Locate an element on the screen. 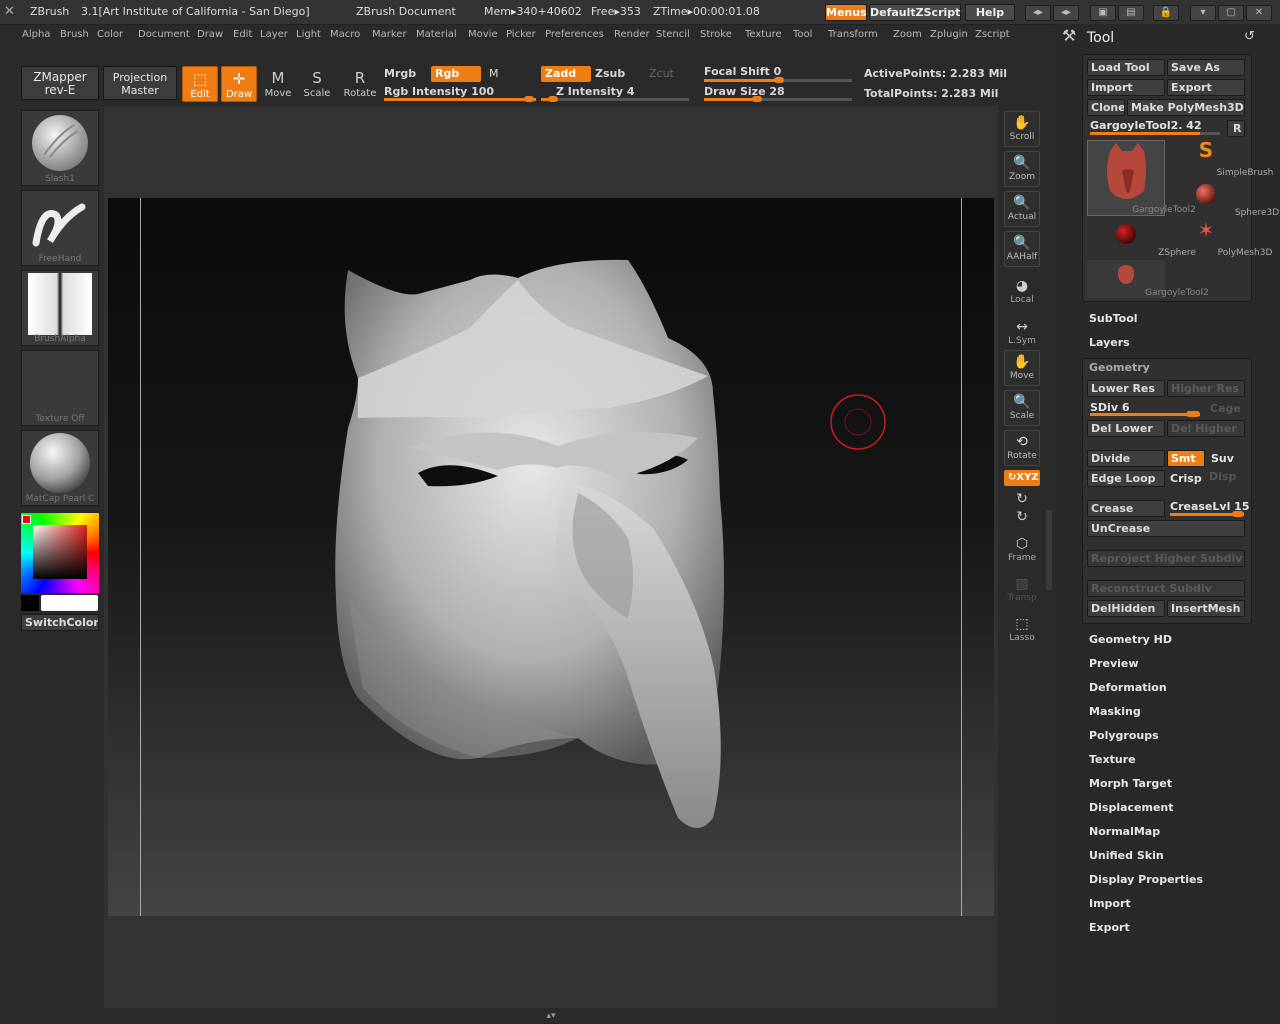  edit-button: ⬚ Edit is located at coordinates (200, 84).